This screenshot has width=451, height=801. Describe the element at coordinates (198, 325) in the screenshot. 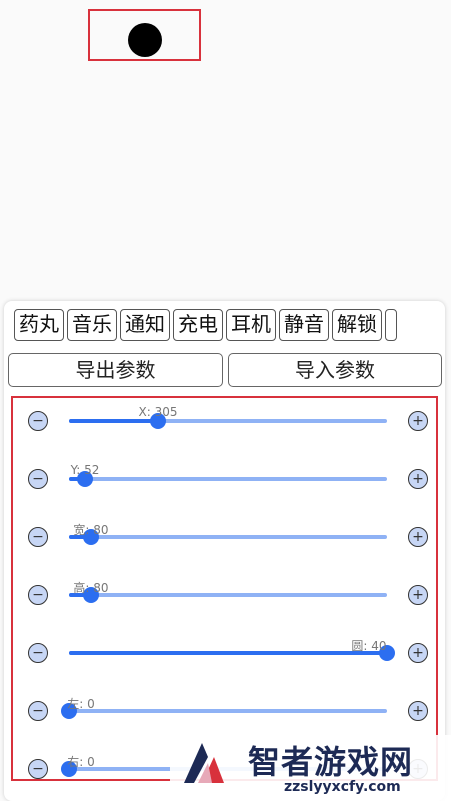

I see `tab-charging: 充电` at that location.